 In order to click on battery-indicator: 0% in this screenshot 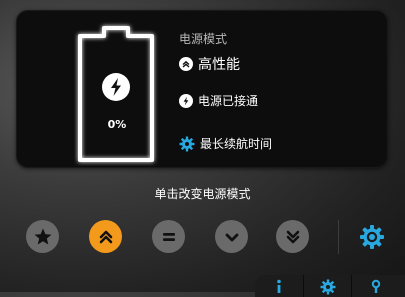, I will do `click(117, 93)`.